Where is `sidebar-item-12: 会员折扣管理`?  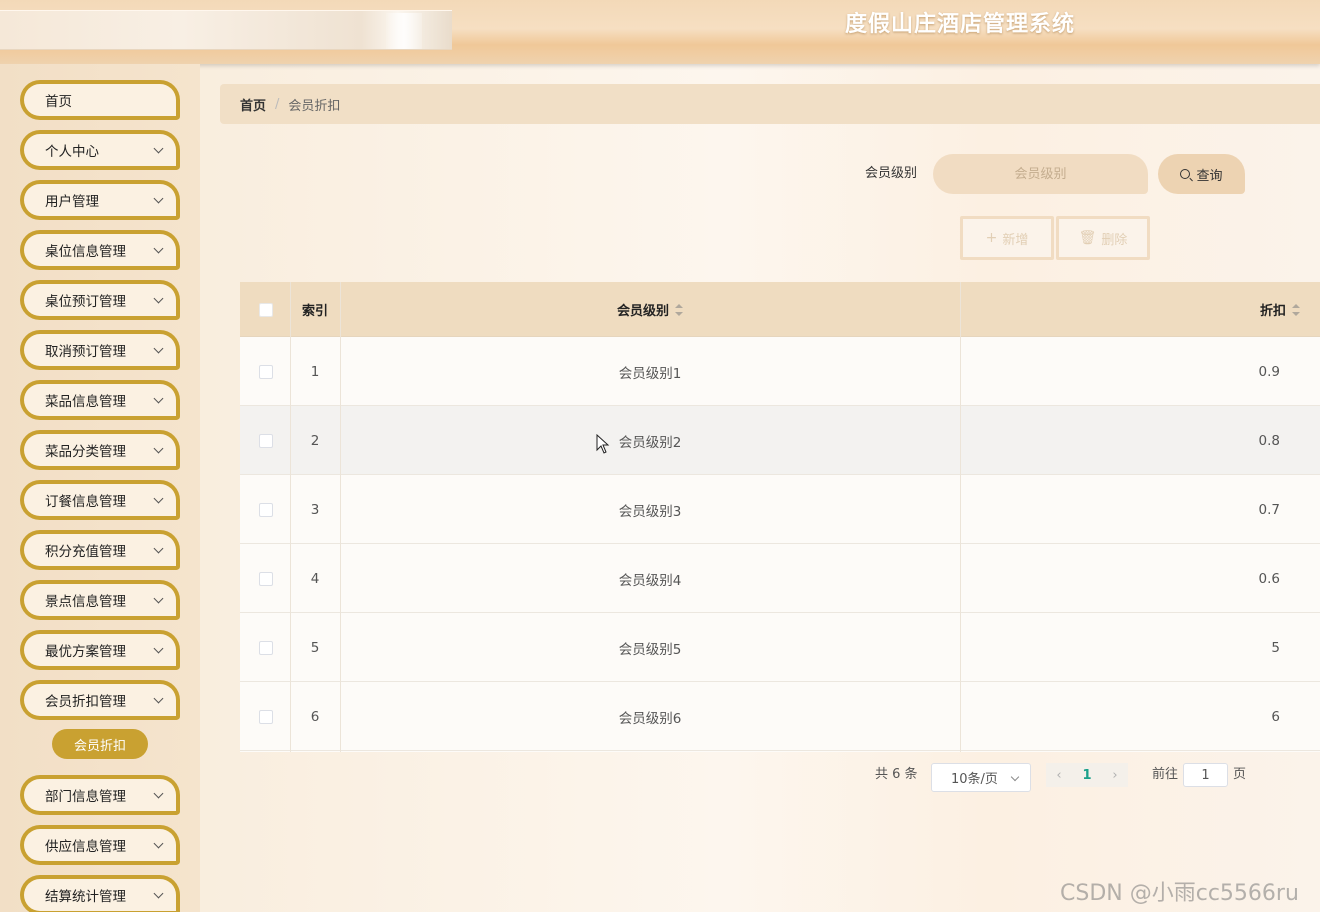 sidebar-item-12: 会员折扣管理 is located at coordinates (100, 700).